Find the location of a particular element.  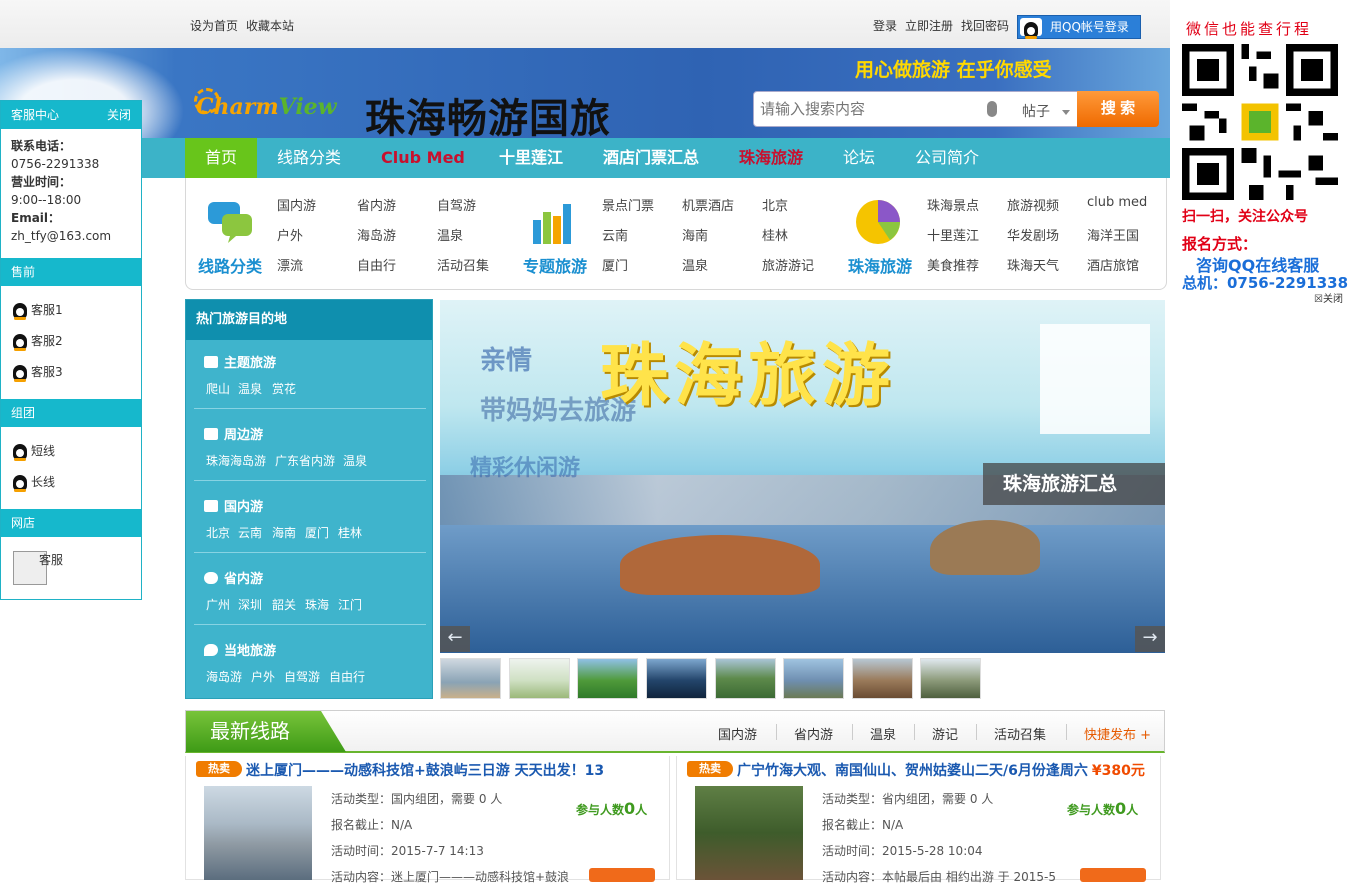

hot-link: 珠海海岛游 is located at coordinates (236, 460).